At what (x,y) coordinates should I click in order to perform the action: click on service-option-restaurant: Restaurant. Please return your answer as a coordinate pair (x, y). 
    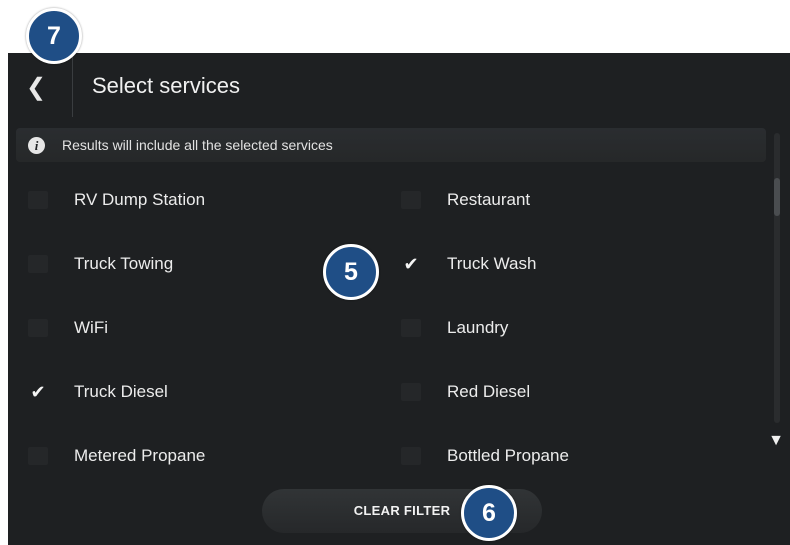
    Looking at the image, I should click on (561, 200).